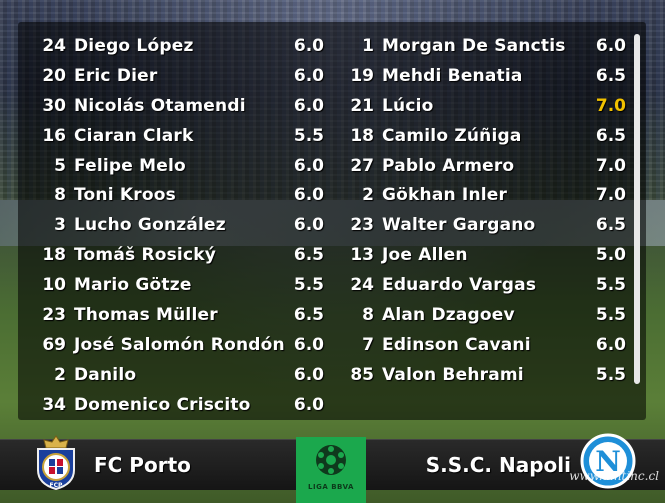 This screenshot has width=665, height=503. What do you see at coordinates (160, 105) in the screenshot?
I see `player-name: Nicolás Otamendi` at bounding box center [160, 105].